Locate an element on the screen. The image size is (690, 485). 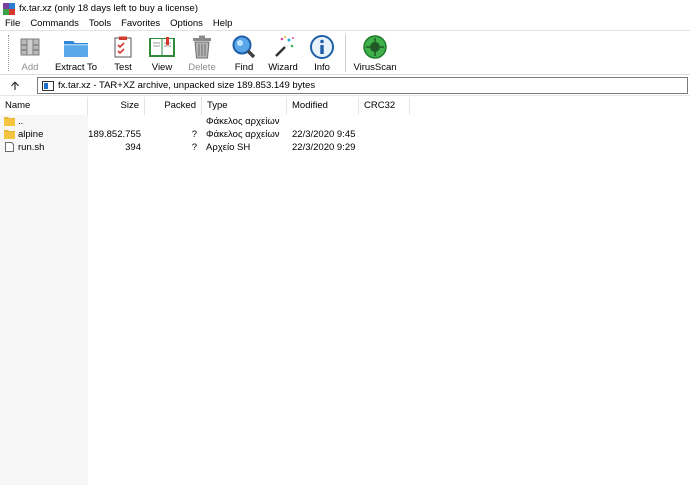
up-one-level-button is located at coordinates (15, 86).